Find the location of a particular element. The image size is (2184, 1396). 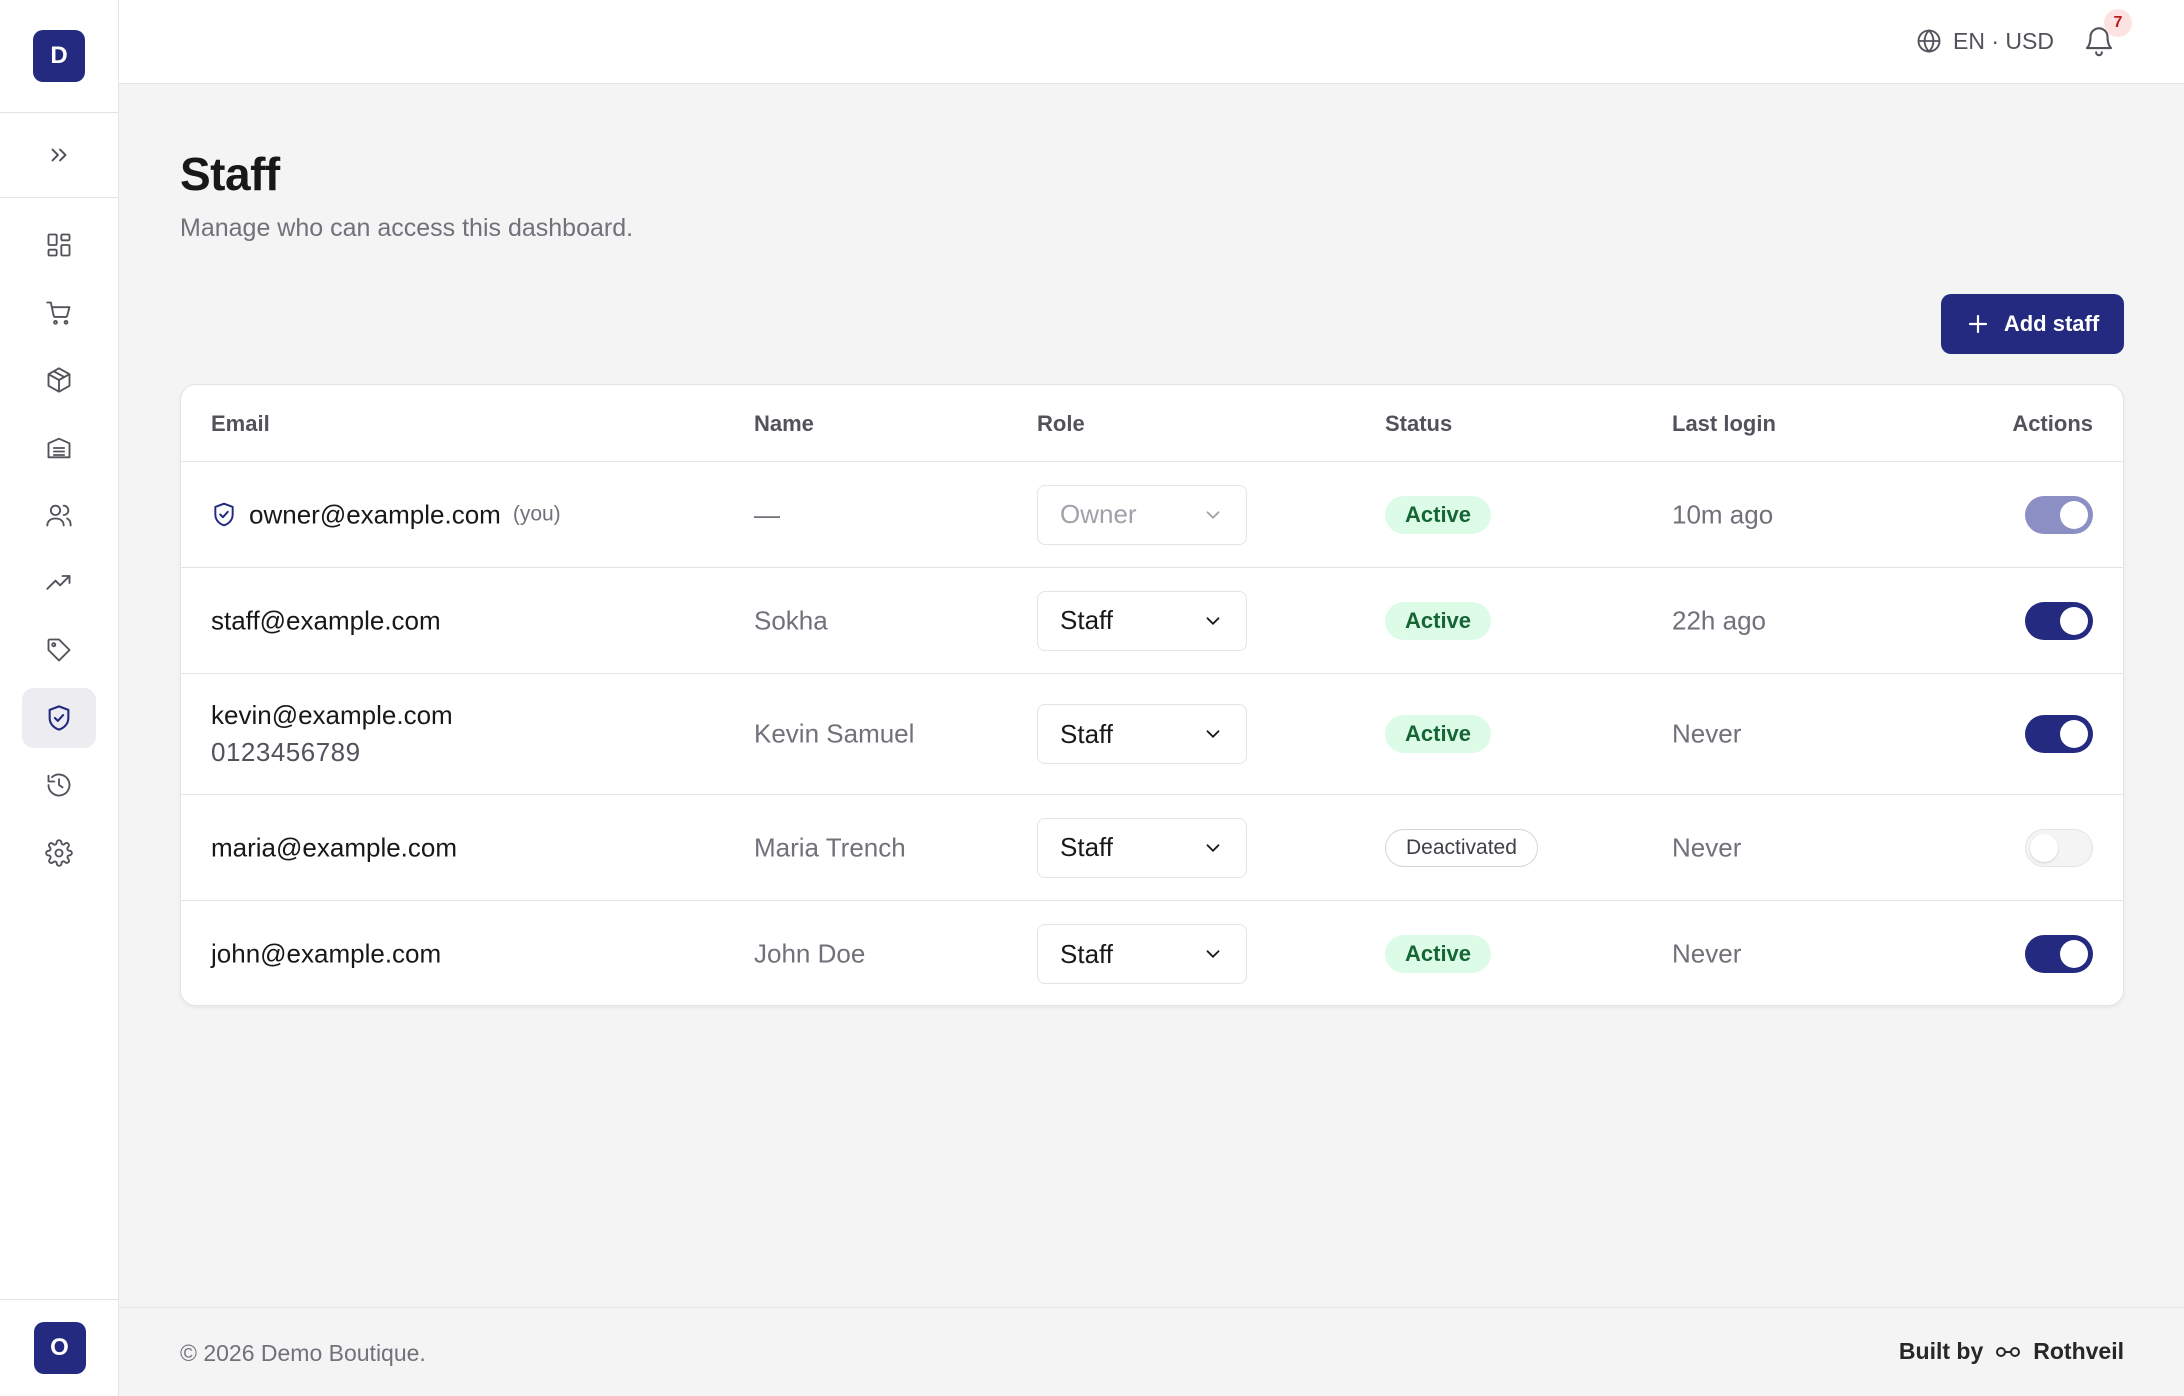

notifications-badge: 7 is located at coordinates (2118, 23).